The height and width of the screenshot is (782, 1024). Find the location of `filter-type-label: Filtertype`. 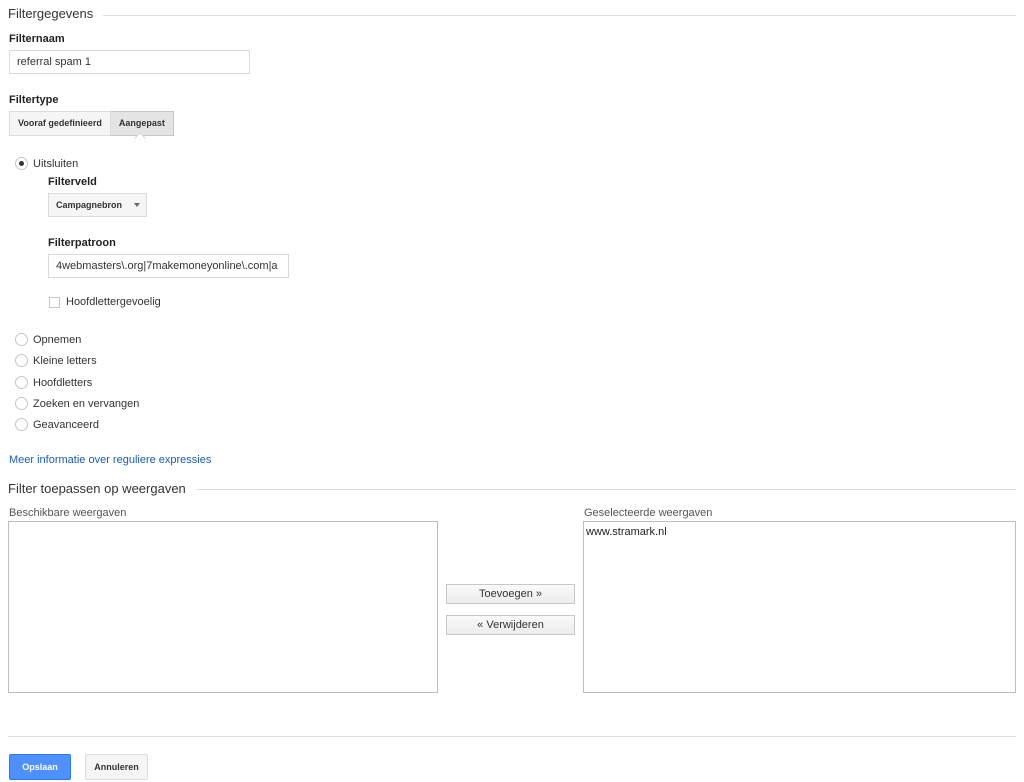

filter-type-label: Filtertype is located at coordinates (34, 100).